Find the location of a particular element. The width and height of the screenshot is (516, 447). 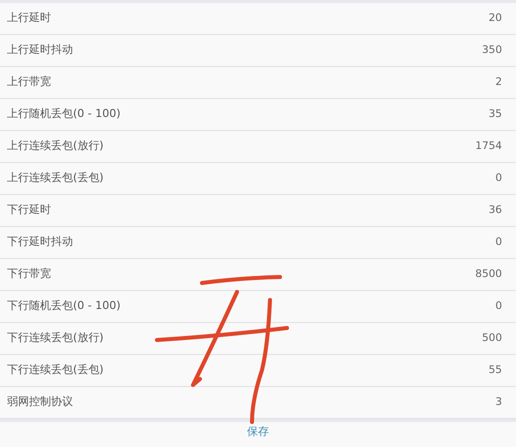

setting-value: 55 is located at coordinates (495, 370).